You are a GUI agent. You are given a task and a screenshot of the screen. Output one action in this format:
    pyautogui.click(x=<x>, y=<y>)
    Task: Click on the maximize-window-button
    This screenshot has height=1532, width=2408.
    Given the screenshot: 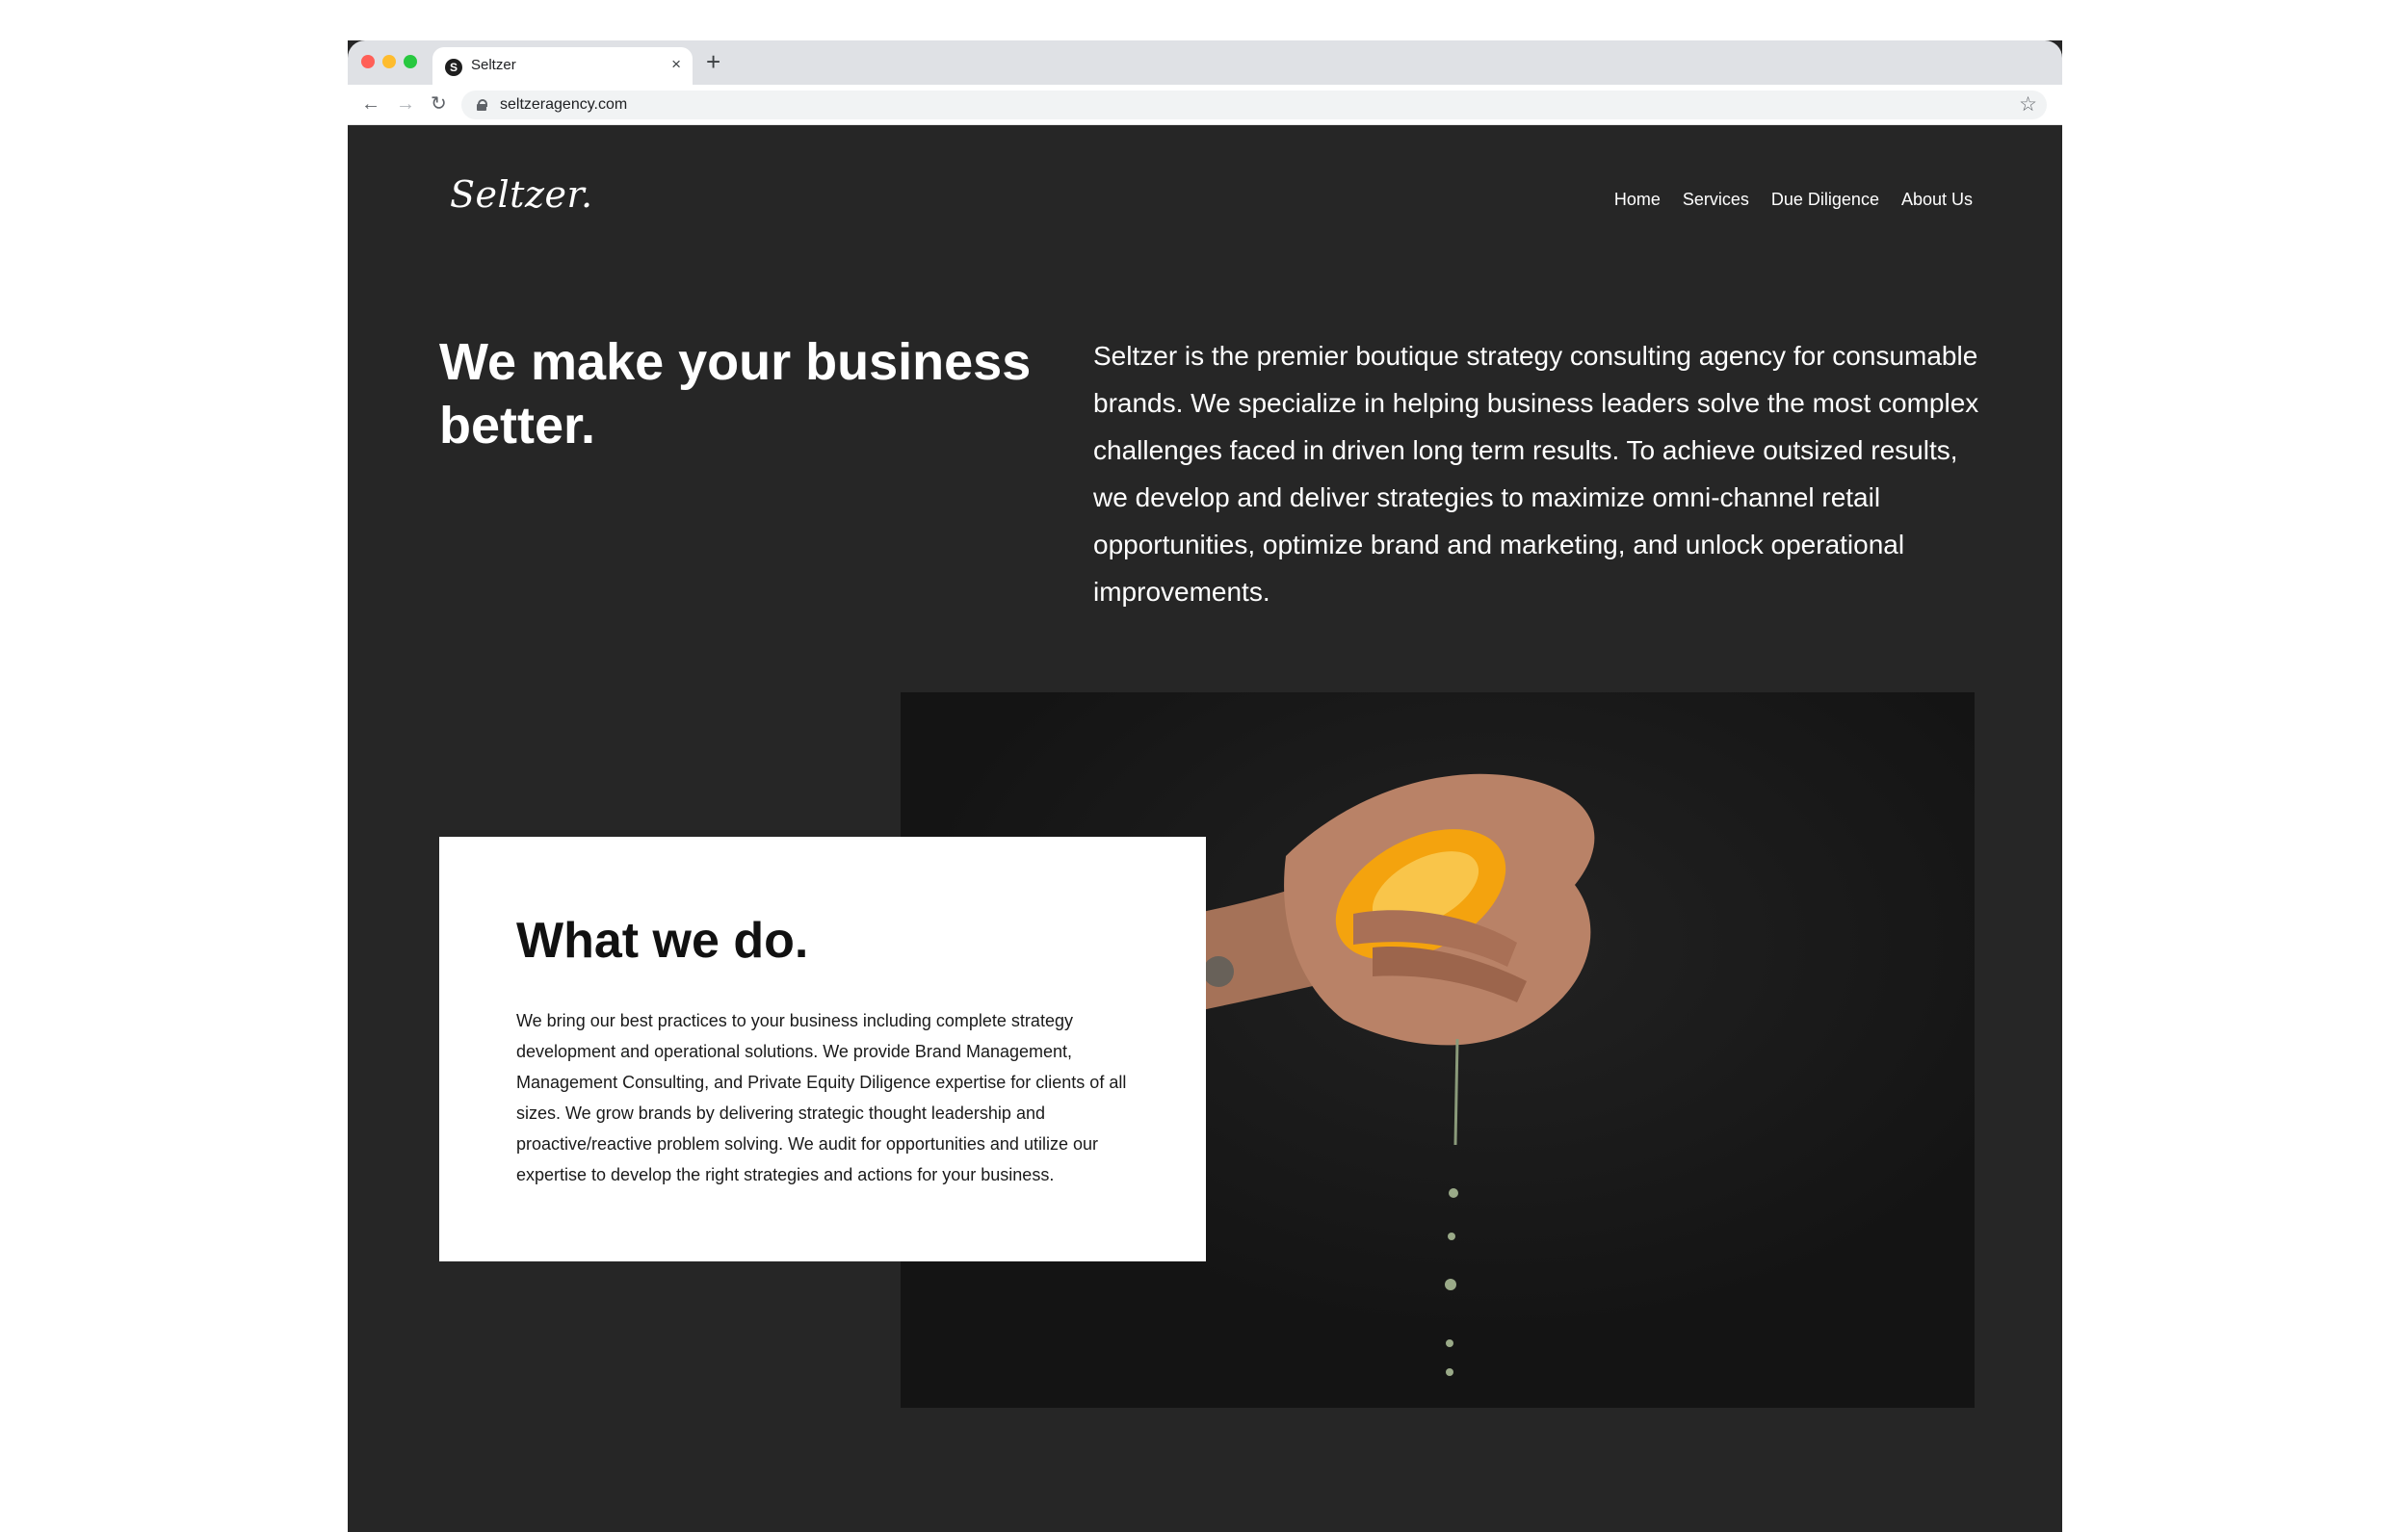 What is the action you would take?
    pyautogui.click(x=410, y=61)
    